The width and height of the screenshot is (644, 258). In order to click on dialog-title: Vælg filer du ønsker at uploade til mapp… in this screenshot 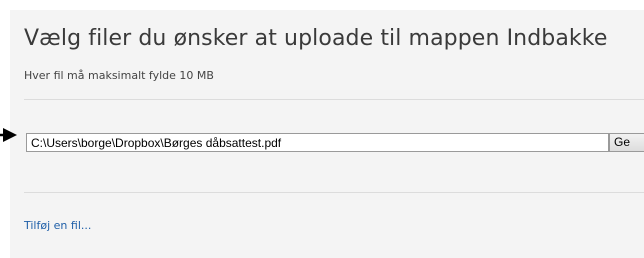, I will do `click(316, 38)`.